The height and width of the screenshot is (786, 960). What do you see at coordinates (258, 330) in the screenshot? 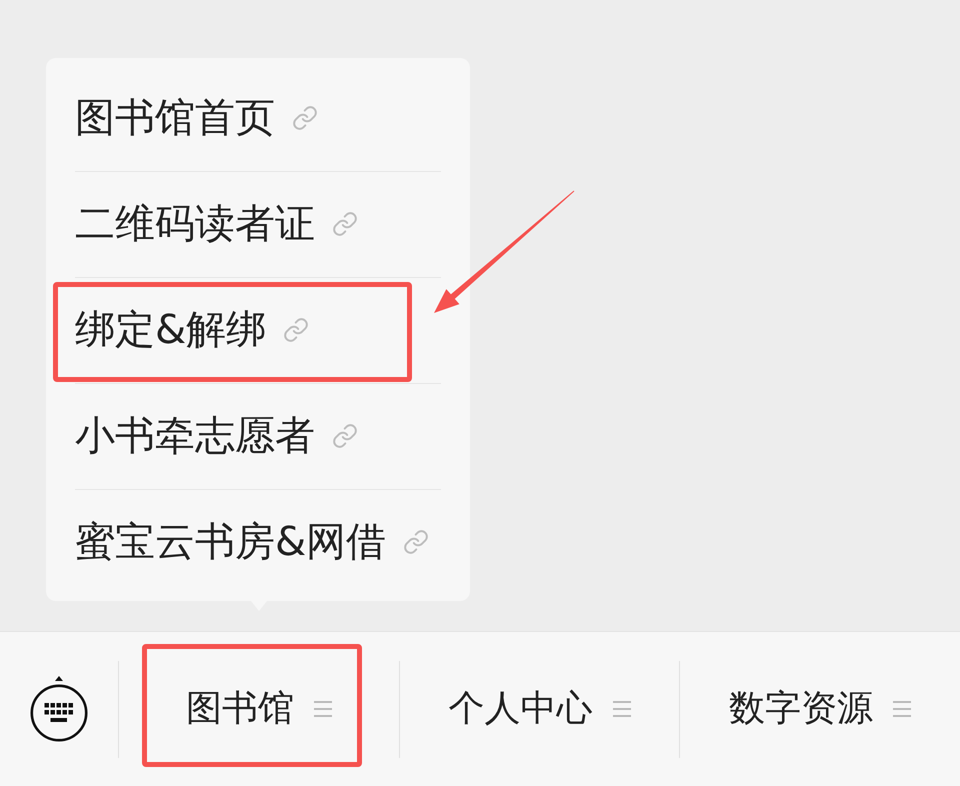
I see `menu-item: 绑定&解绑` at bounding box center [258, 330].